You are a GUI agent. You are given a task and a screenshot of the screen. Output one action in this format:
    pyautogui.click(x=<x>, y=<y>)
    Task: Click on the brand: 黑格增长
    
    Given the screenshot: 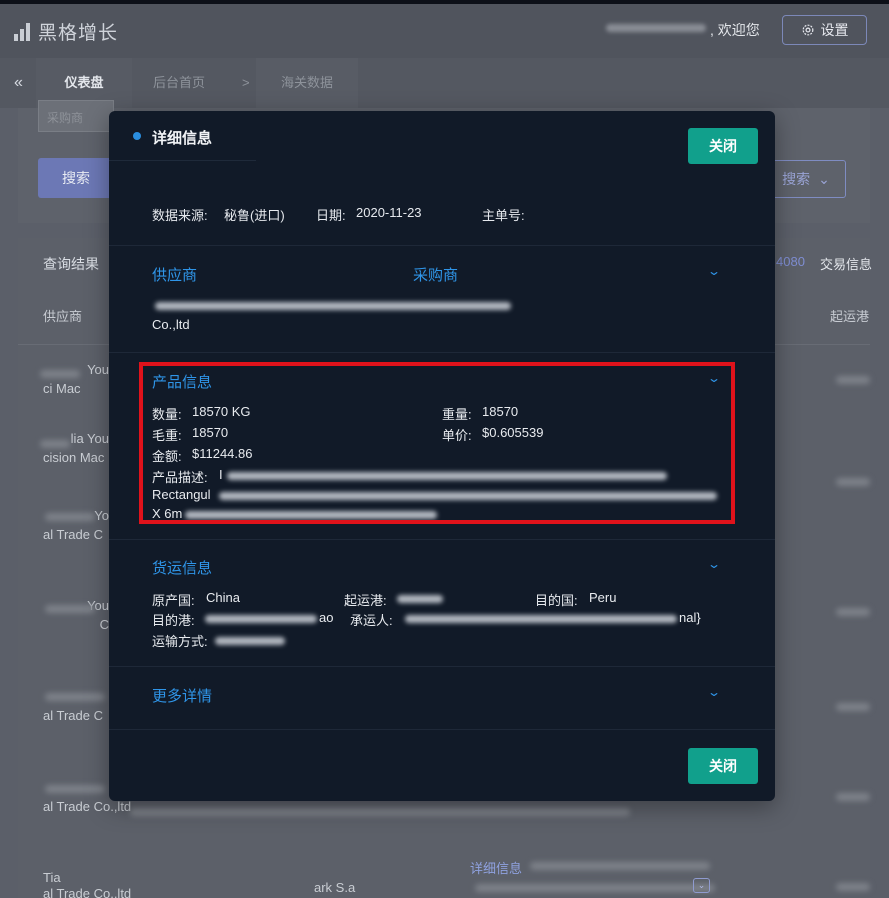 What is the action you would take?
    pyautogui.click(x=66, y=31)
    